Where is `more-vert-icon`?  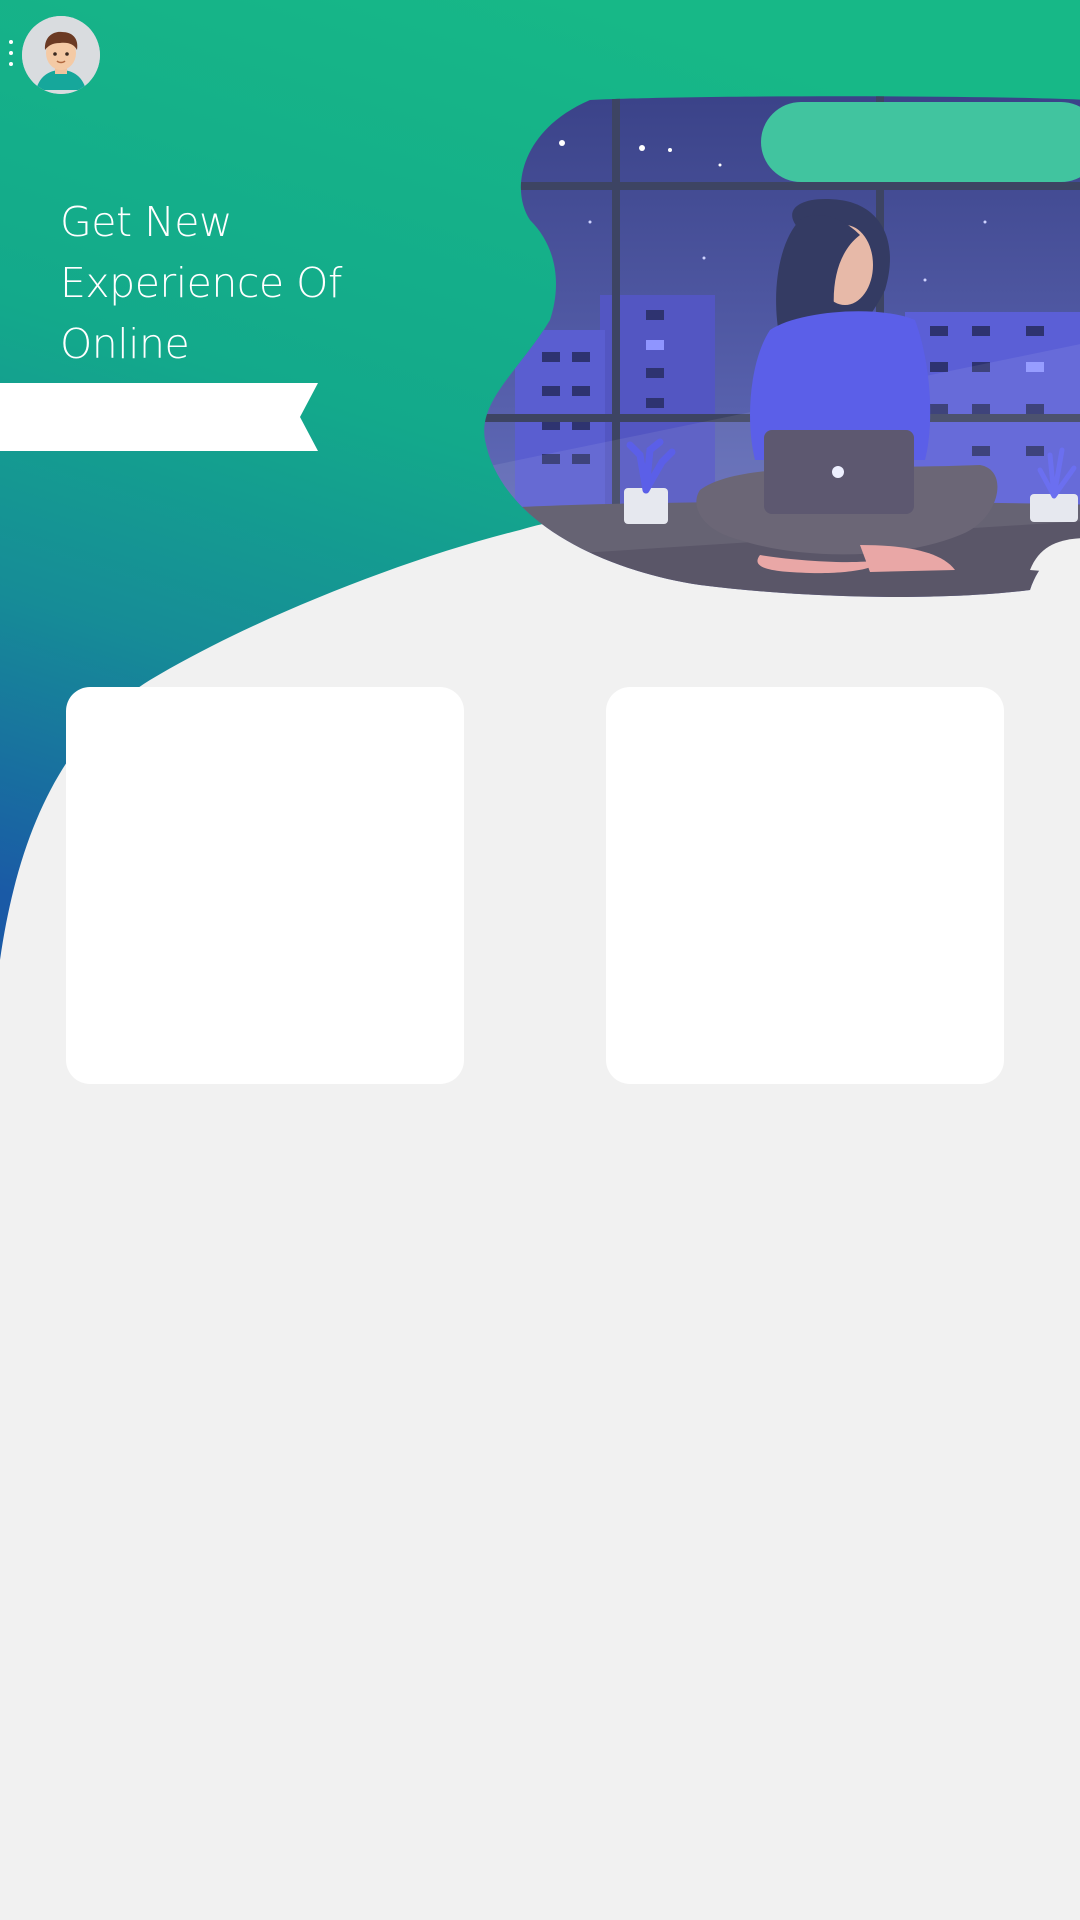
more-vert-icon is located at coordinates (11, 53).